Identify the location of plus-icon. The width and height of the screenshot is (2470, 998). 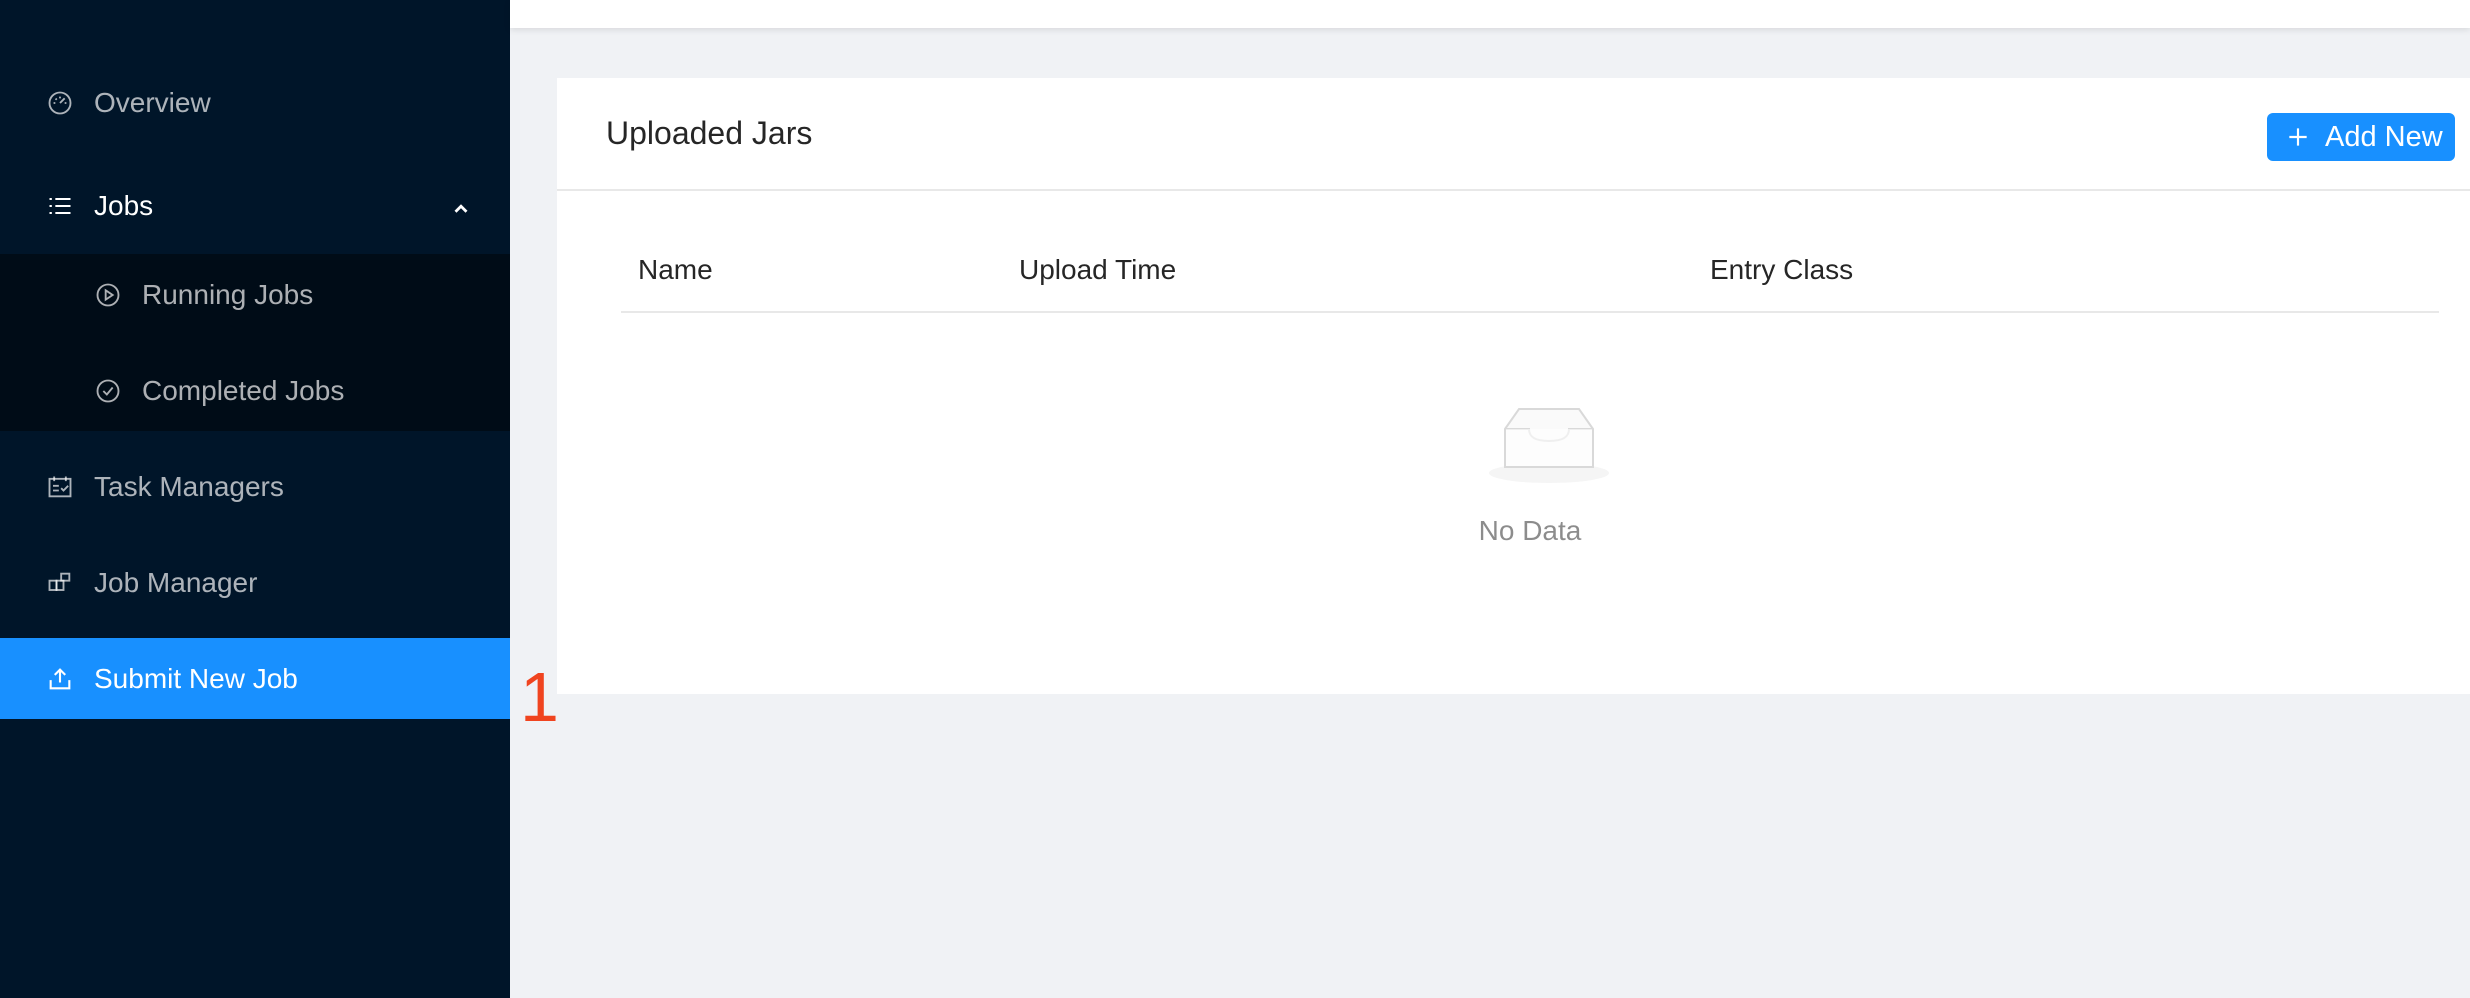
(2298, 137).